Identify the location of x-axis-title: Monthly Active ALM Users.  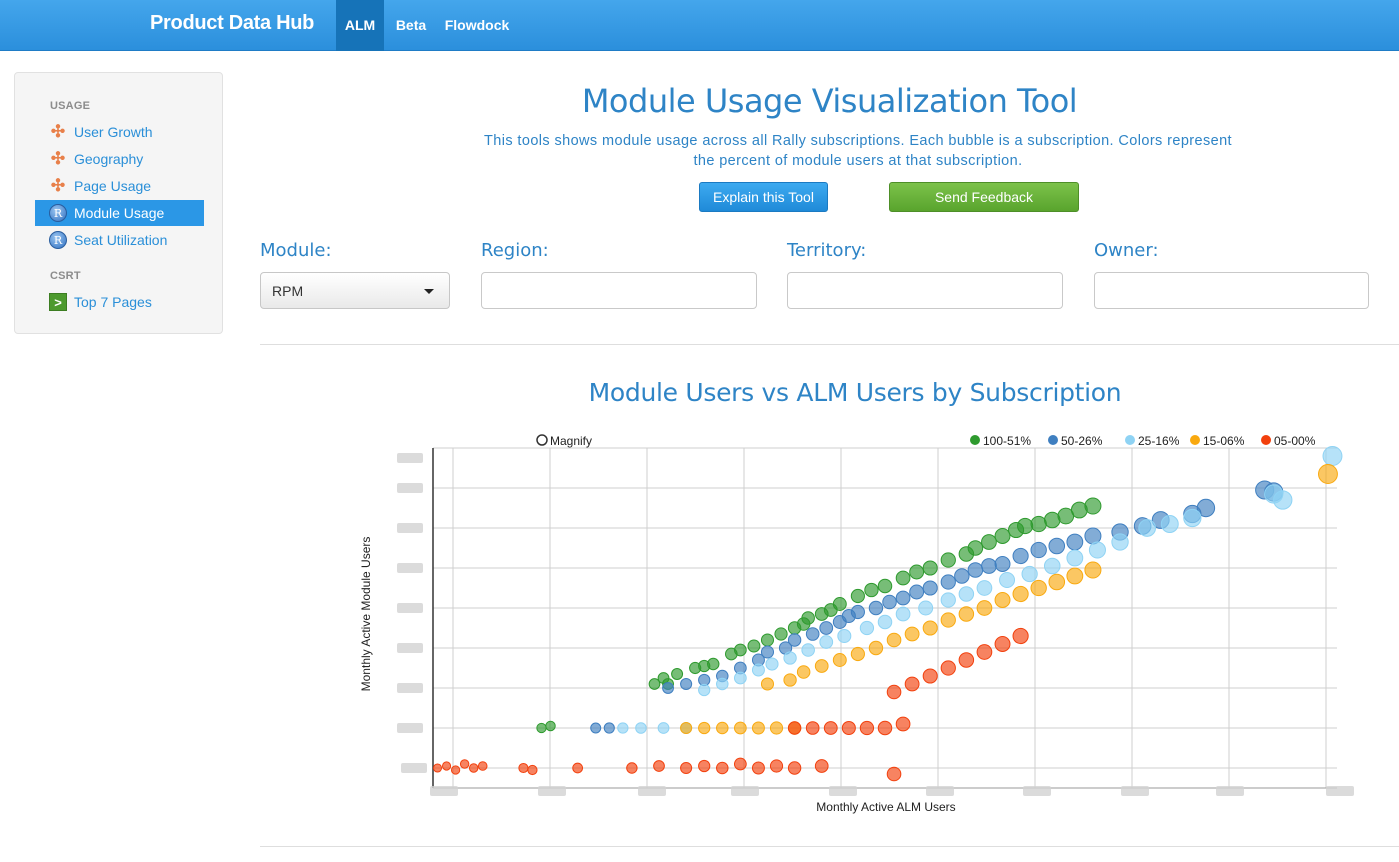
(885, 807).